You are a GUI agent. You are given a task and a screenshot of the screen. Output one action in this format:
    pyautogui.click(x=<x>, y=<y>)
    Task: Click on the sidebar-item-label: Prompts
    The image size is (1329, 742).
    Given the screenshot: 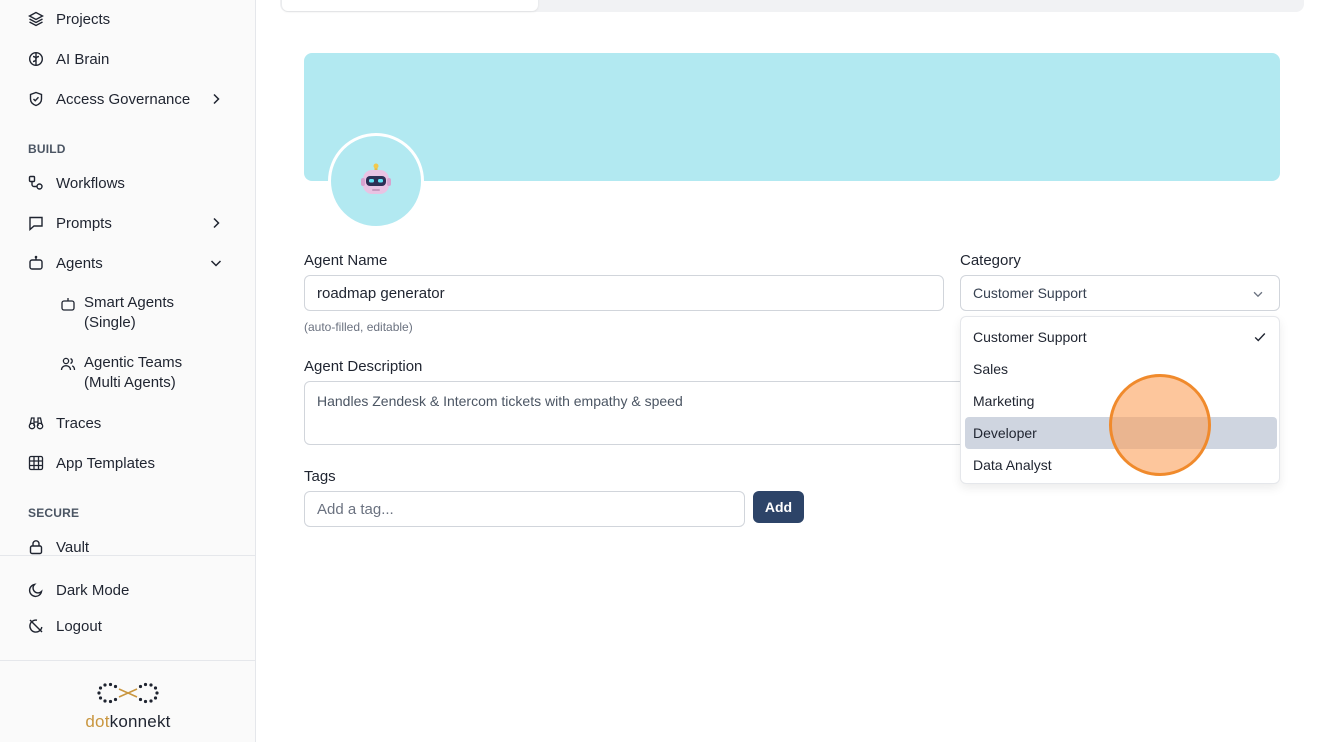 What is the action you would take?
    pyautogui.click(x=84, y=223)
    